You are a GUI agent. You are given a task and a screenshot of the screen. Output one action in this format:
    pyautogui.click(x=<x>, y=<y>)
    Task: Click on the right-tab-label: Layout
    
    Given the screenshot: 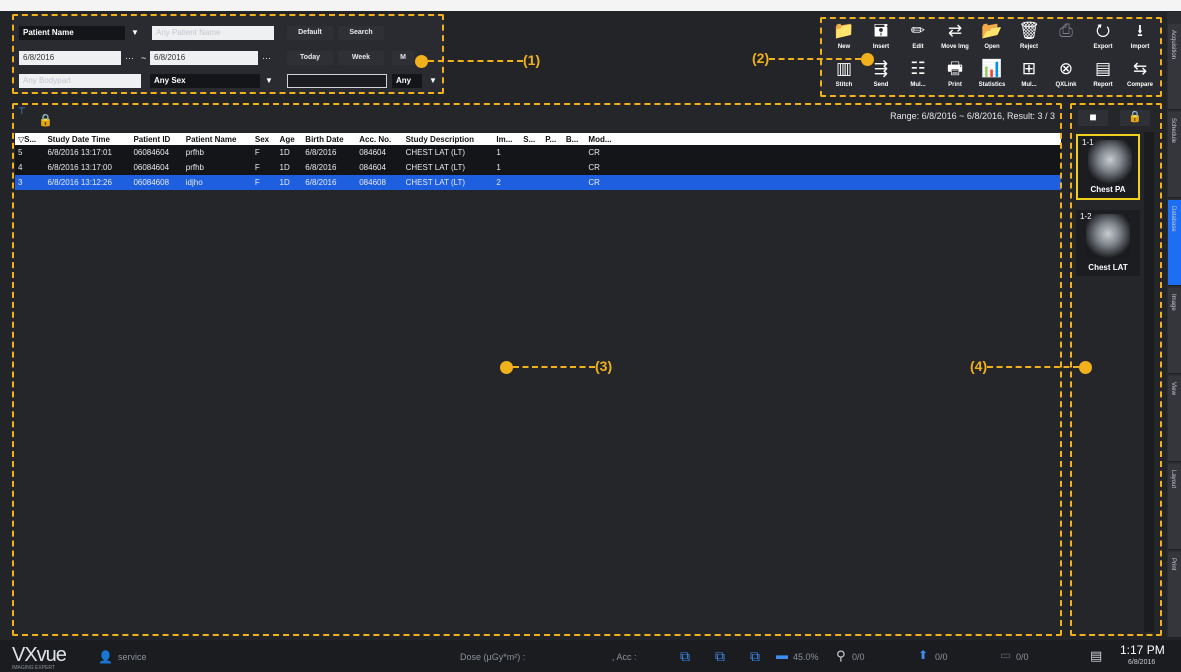 What is the action you would take?
    pyautogui.click(x=1173, y=479)
    